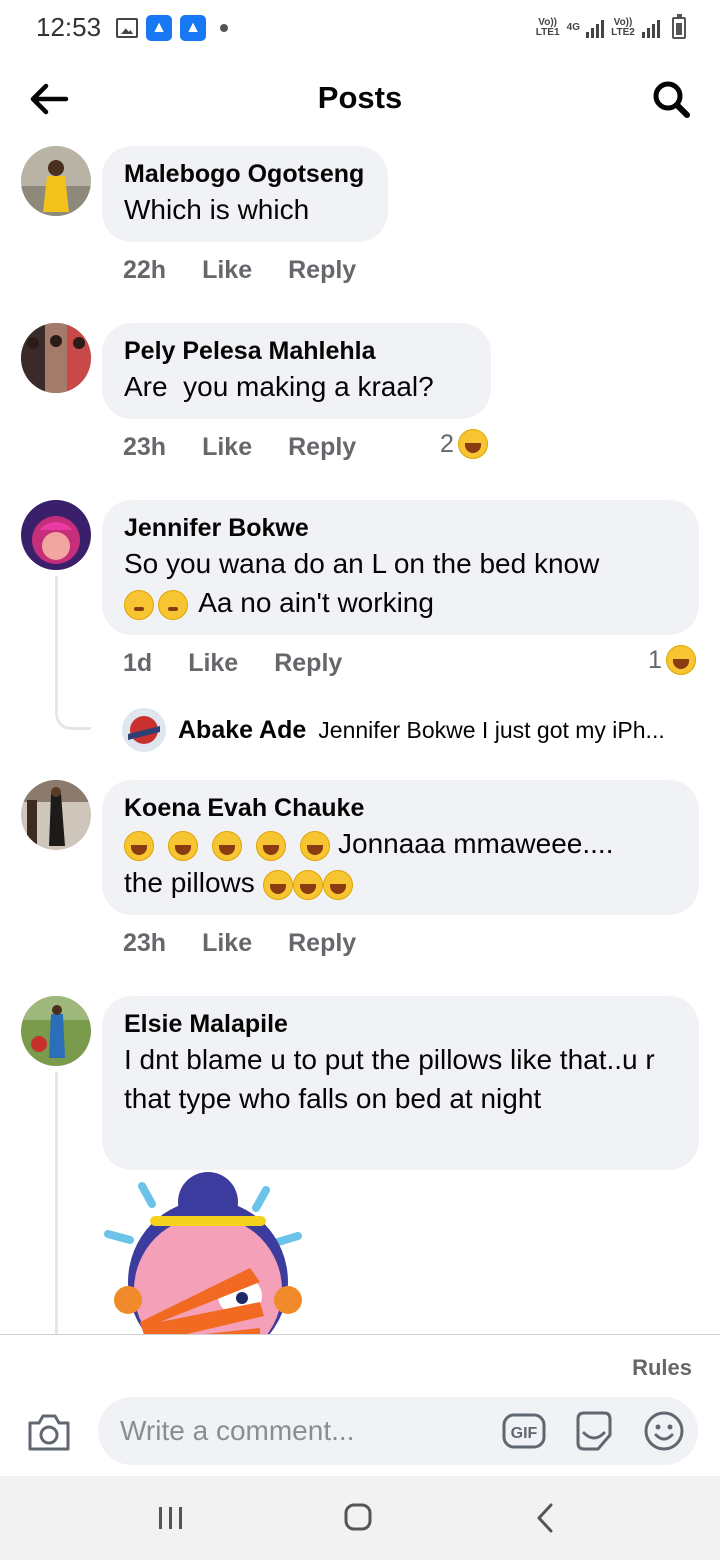 The height and width of the screenshot is (1560, 720). I want to click on facepalm-sticker, so click(210, 1254).